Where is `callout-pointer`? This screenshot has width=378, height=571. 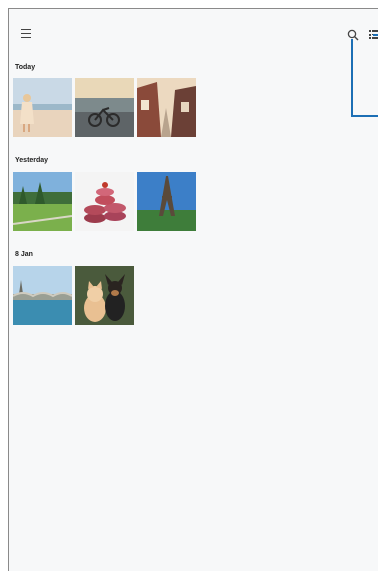 callout-pointer is located at coordinates (375, 35).